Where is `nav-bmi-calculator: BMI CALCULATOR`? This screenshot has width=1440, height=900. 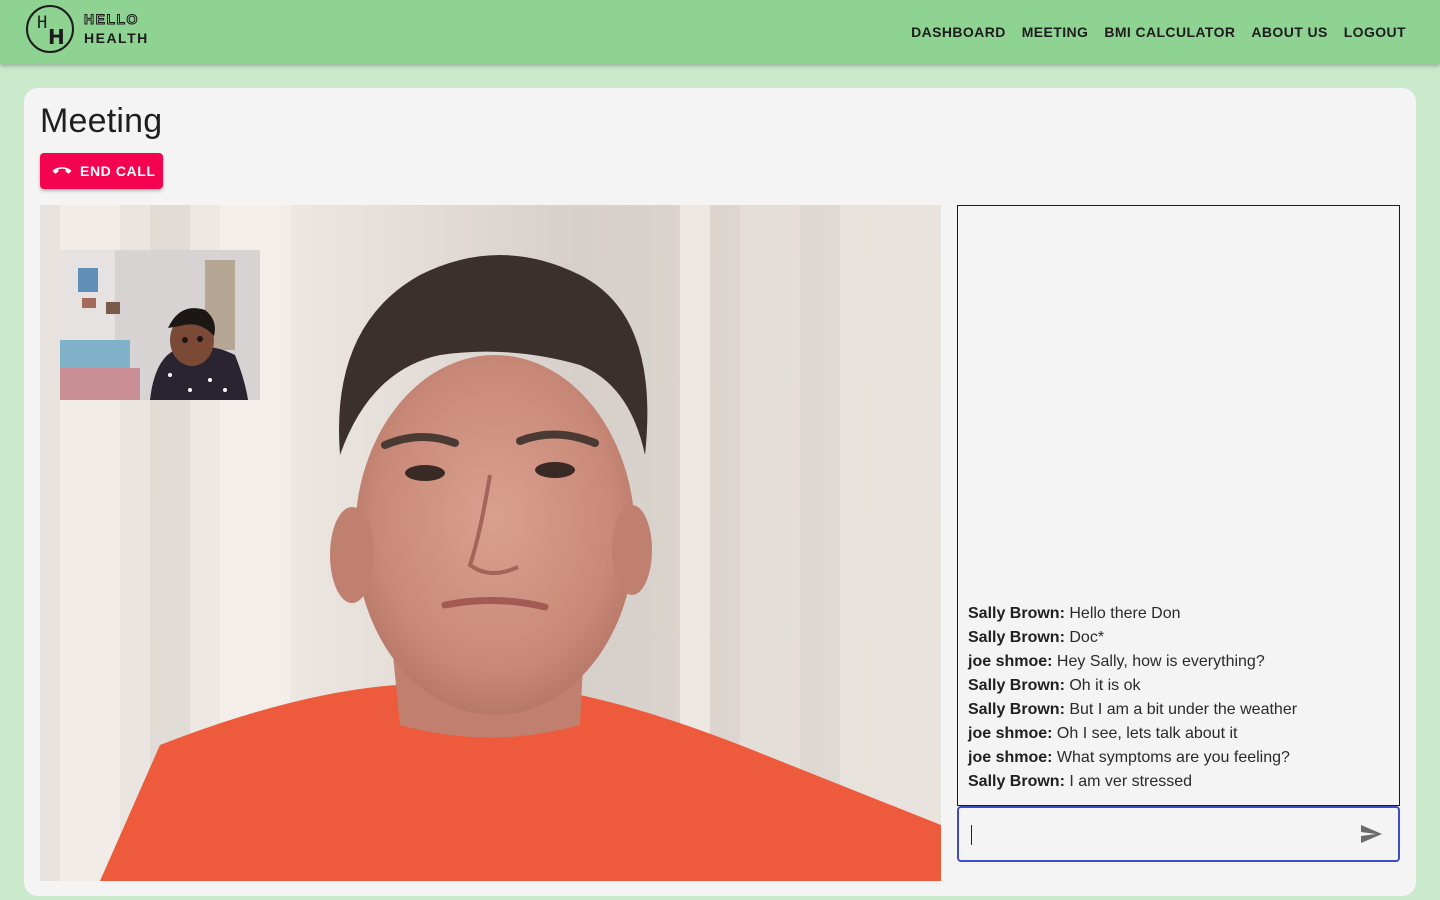
nav-bmi-calculator: BMI CALCULATOR is located at coordinates (1169, 32).